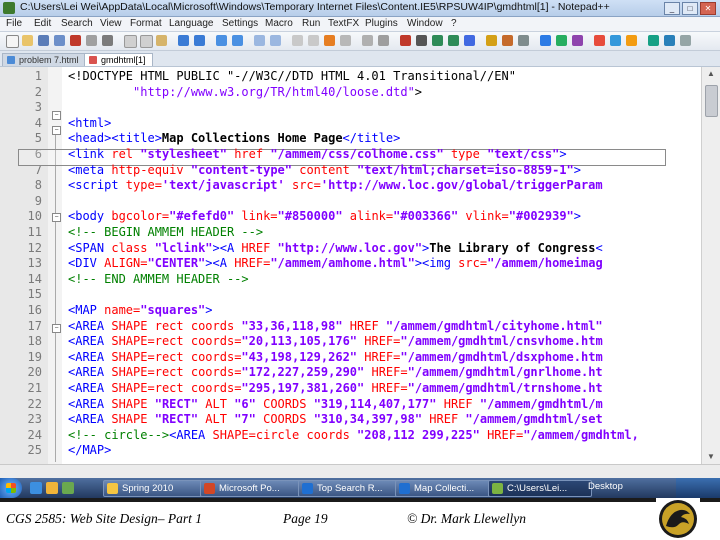 This screenshot has height=540, width=720. Describe the element at coordinates (199, 40) in the screenshot. I see `redo-icon` at that location.